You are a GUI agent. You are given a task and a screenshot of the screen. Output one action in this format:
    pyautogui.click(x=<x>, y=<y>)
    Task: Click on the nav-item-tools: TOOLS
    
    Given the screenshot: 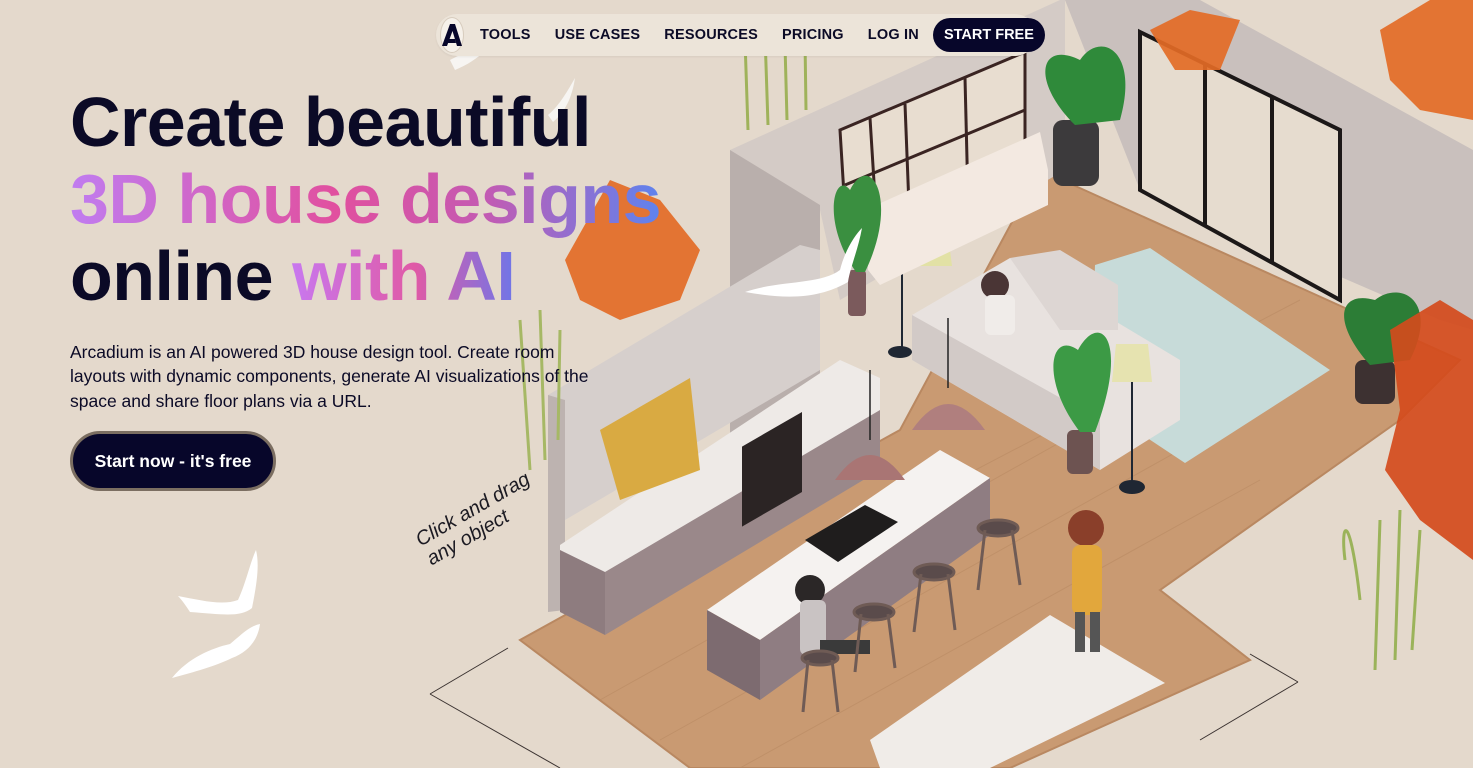 What is the action you would take?
    pyautogui.click(x=505, y=35)
    